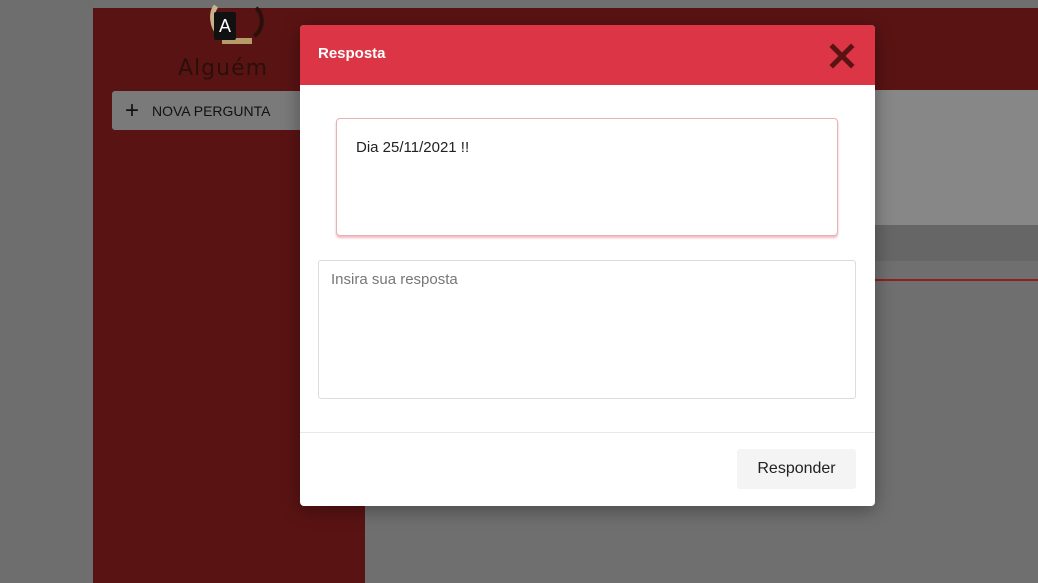  Describe the element at coordinates (352, 53) in the screenshot. I see `modal-title: Resposta` at that location.